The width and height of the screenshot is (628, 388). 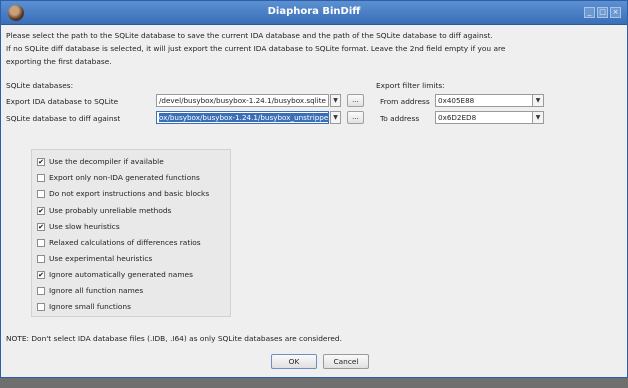 I want to click on window-title: Diaphora BinDiff, so click(x=314, y=11).